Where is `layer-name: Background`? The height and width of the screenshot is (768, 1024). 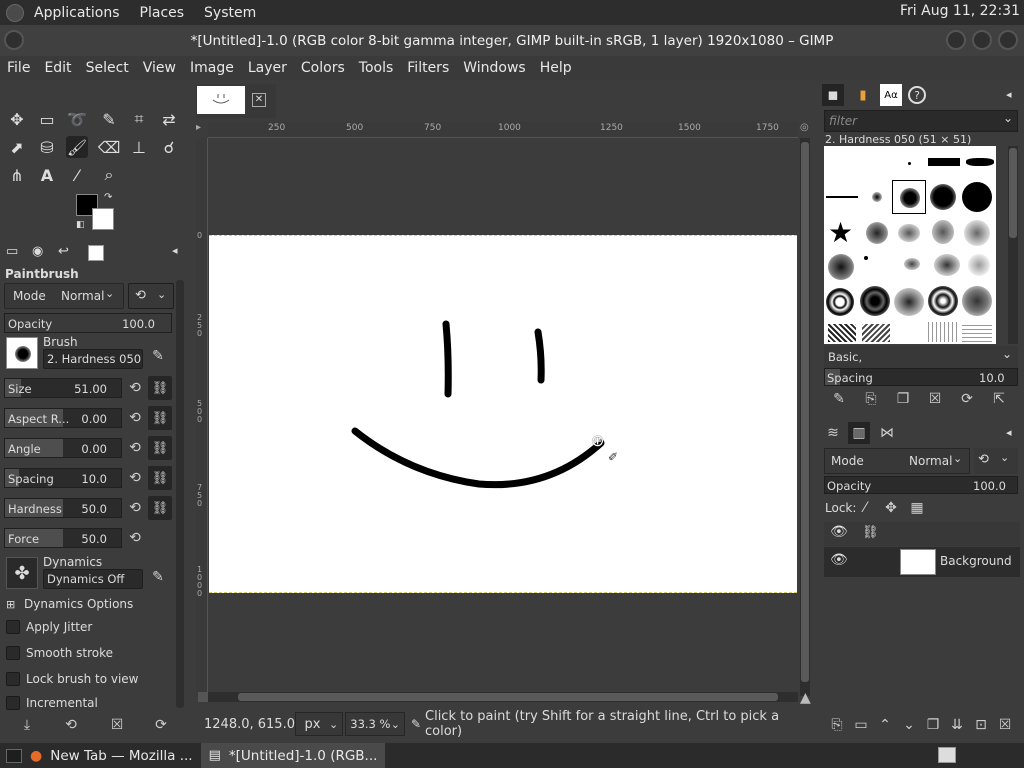
layer-name: Background is located at coordinates (976, 561).